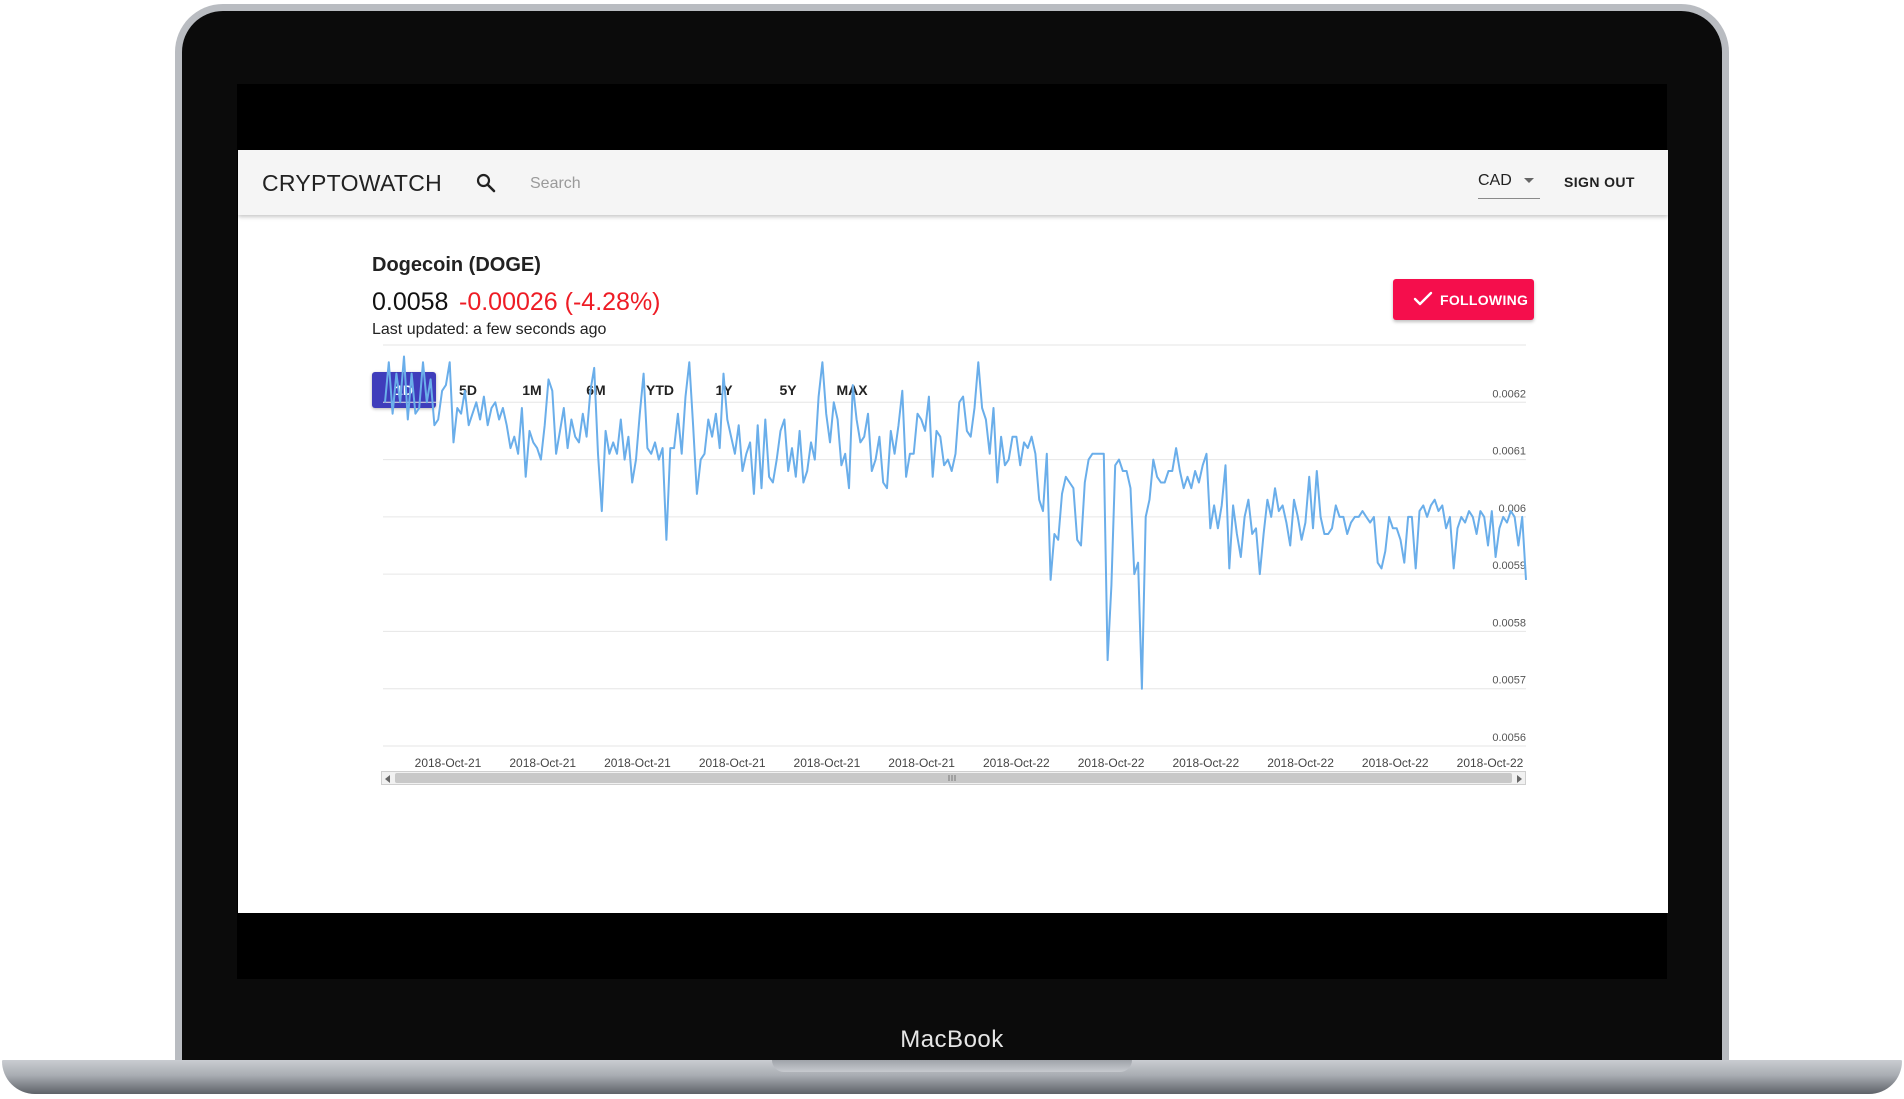  I want to click on y-tick-label: 0.0058, so click(1509, 623).